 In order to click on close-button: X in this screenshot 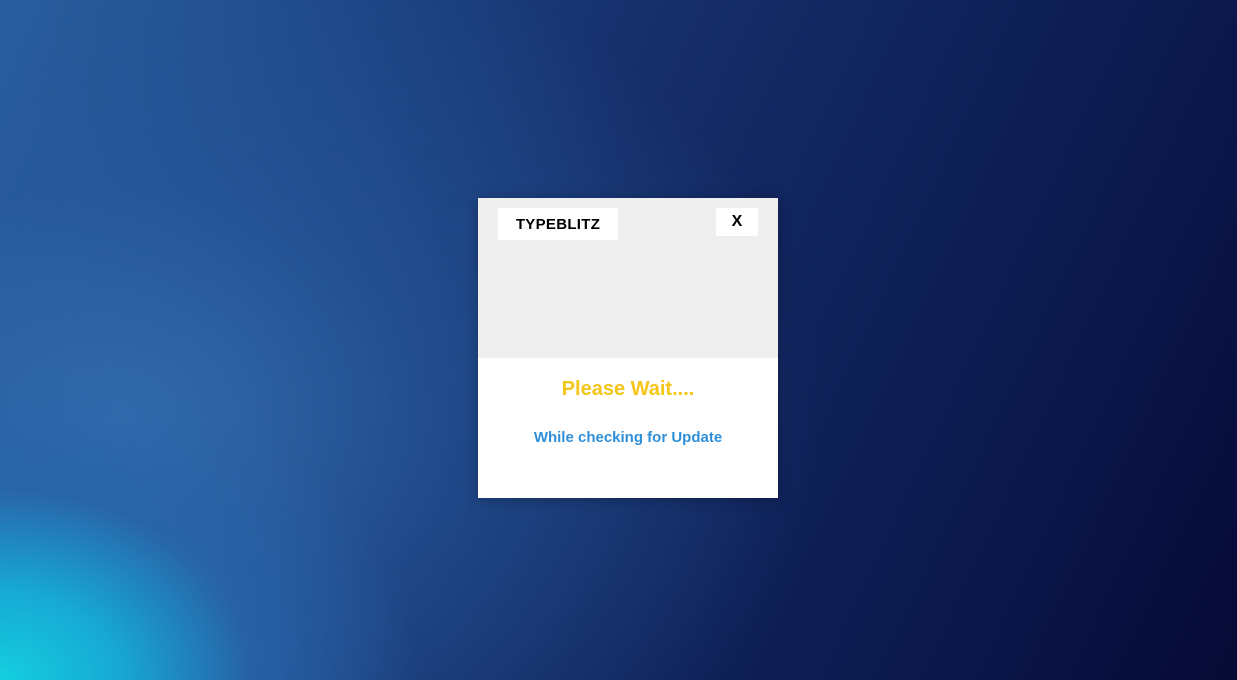, I will do `click(737, 222)`.